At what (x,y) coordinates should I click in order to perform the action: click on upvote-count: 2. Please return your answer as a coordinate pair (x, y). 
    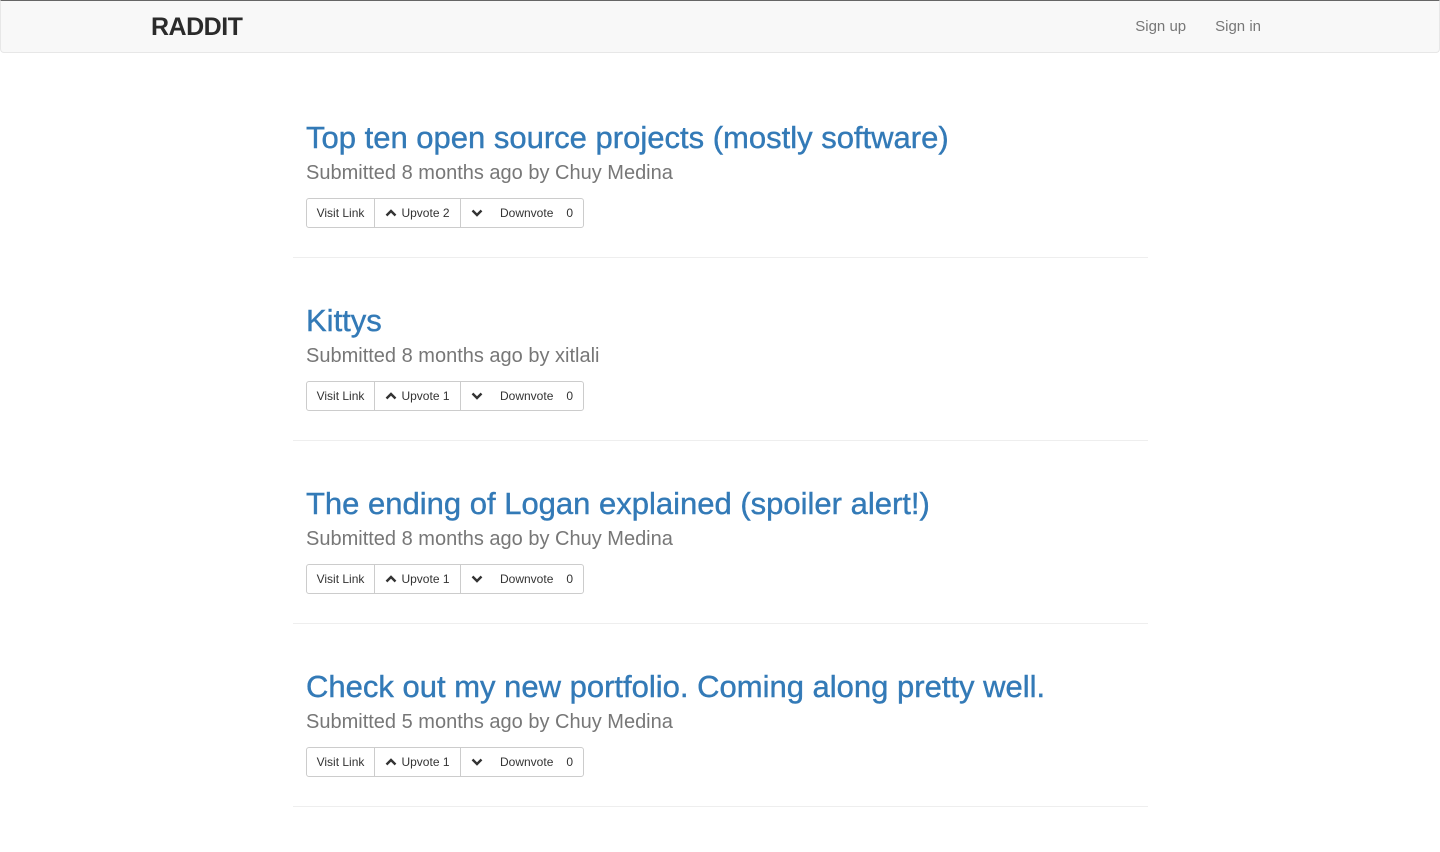
    Looking at the image, I should click on (446, 213).